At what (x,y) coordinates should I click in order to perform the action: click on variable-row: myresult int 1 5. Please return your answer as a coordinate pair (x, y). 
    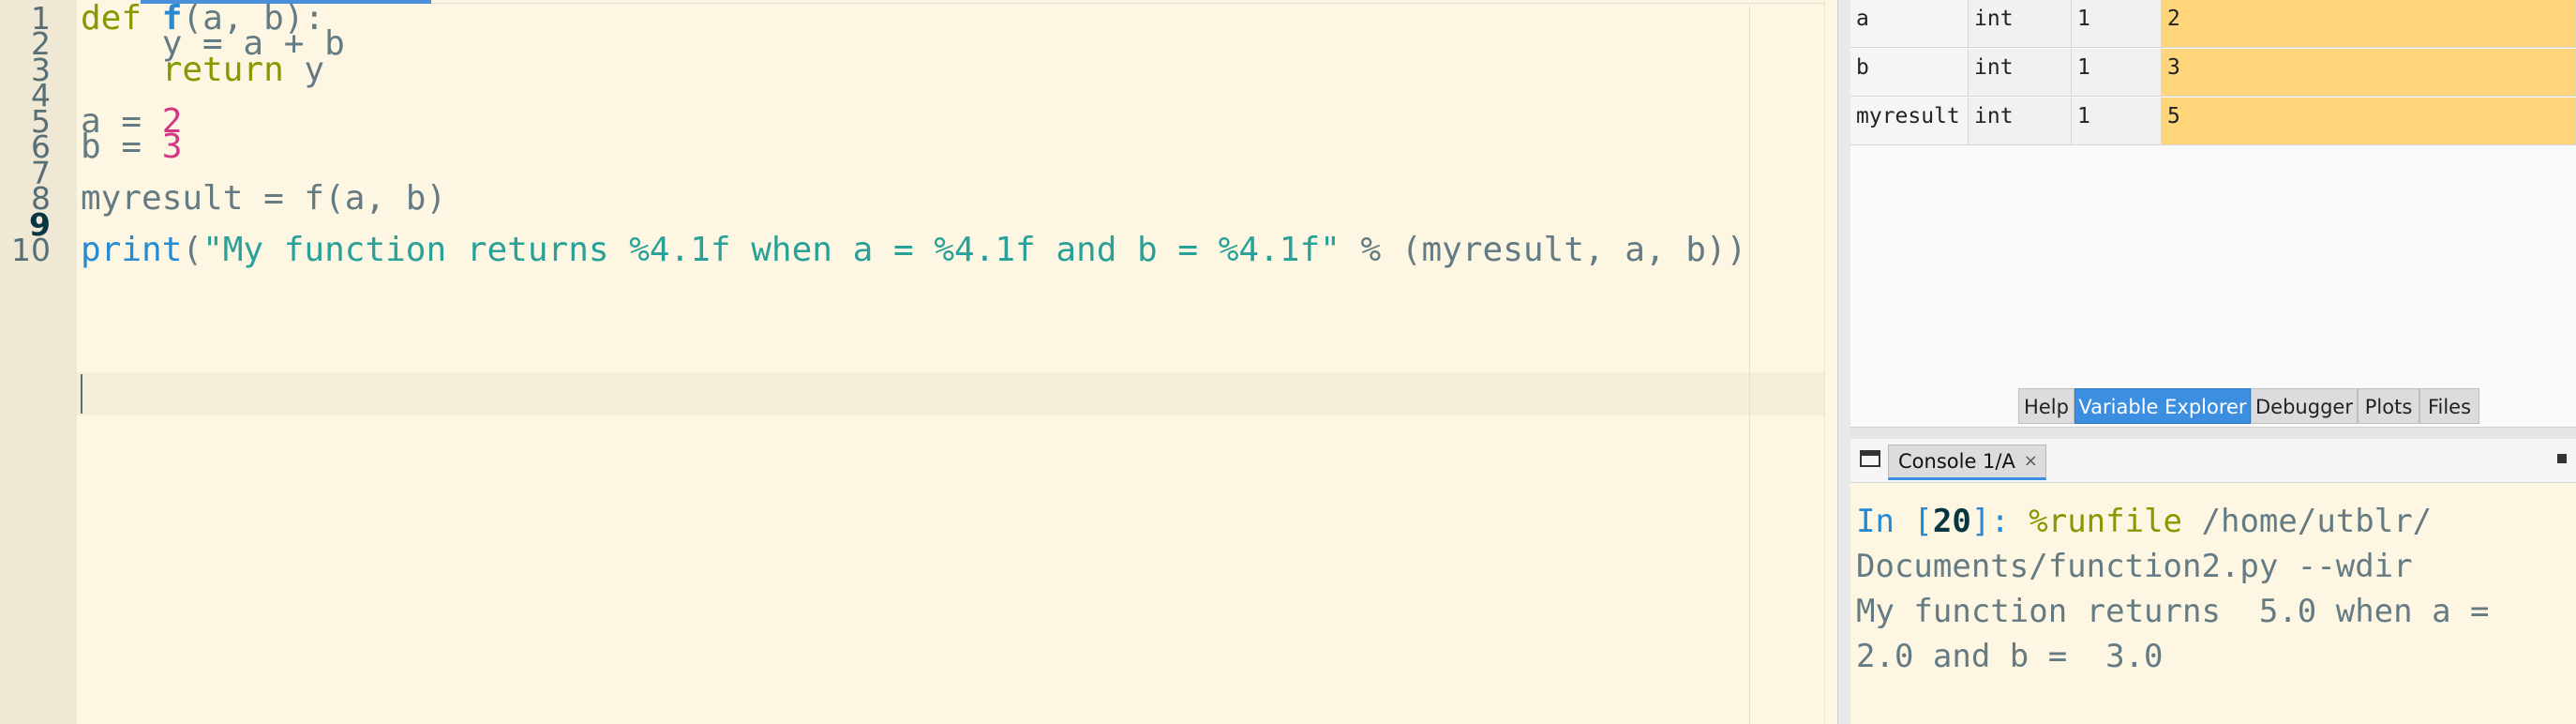
    Looking at the image, I should click on (2213, 122).